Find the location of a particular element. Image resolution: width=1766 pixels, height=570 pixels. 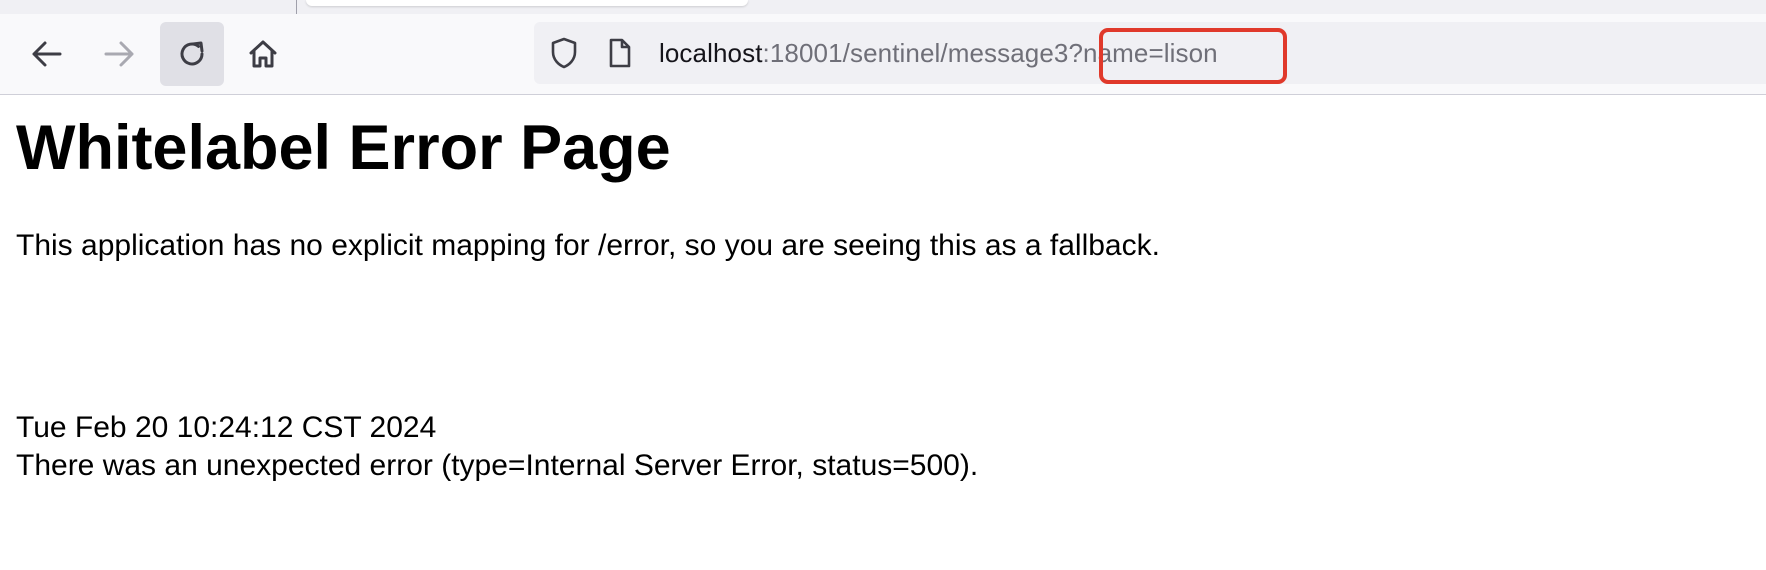

home-icon is located at coordinates (263, 54).